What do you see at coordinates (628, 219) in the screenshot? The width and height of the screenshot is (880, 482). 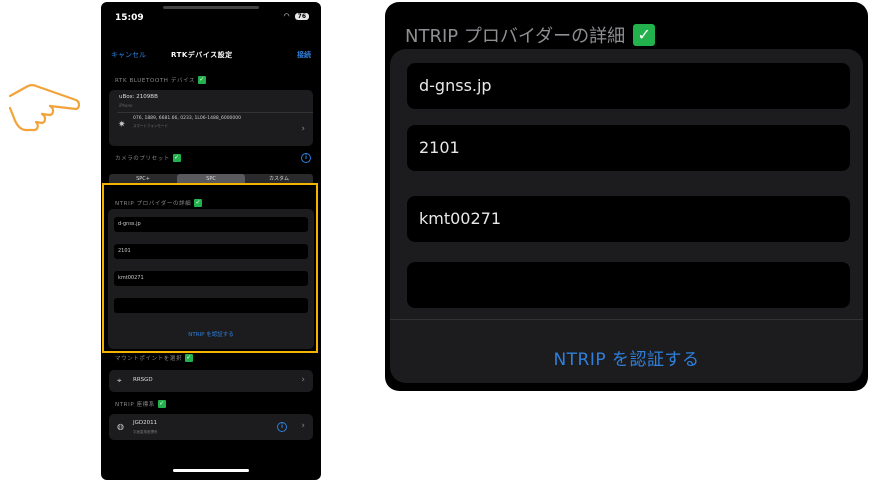 I see `zoom-user-field: kmt00271` at bounding box center [628, 219].